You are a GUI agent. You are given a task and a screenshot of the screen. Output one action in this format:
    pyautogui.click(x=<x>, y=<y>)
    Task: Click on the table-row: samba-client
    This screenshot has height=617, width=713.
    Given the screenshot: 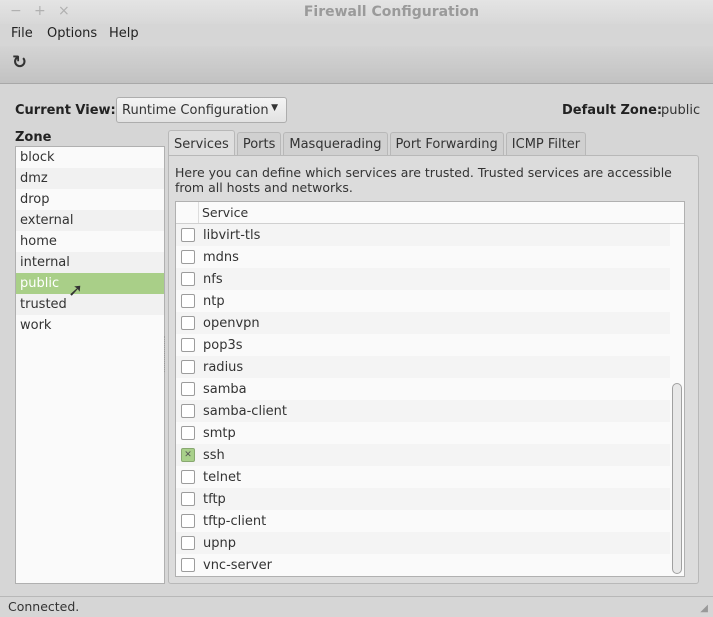 What is the action you would take?
    pyautogui.click(x=423, y=411)
    